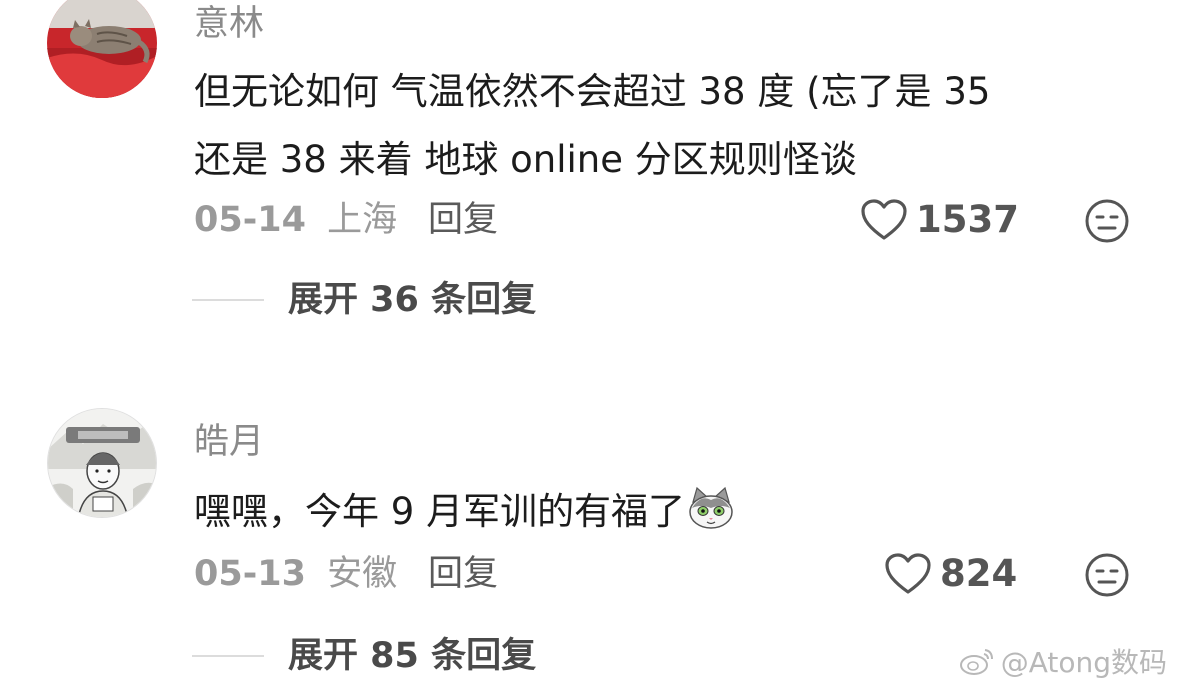  Describe the element at coordinates (979, 573) in the screenshot. I see `like-count: 824` at that location.